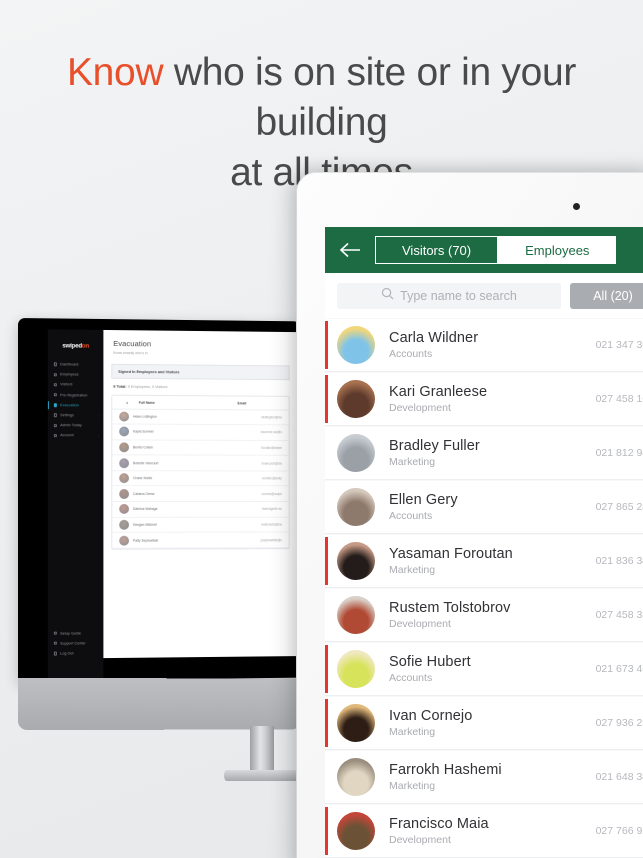  What do you see at coordinates (412, 732) in the screenshot?
I see `person-department: Marketing` at bounding box center [412, 732].